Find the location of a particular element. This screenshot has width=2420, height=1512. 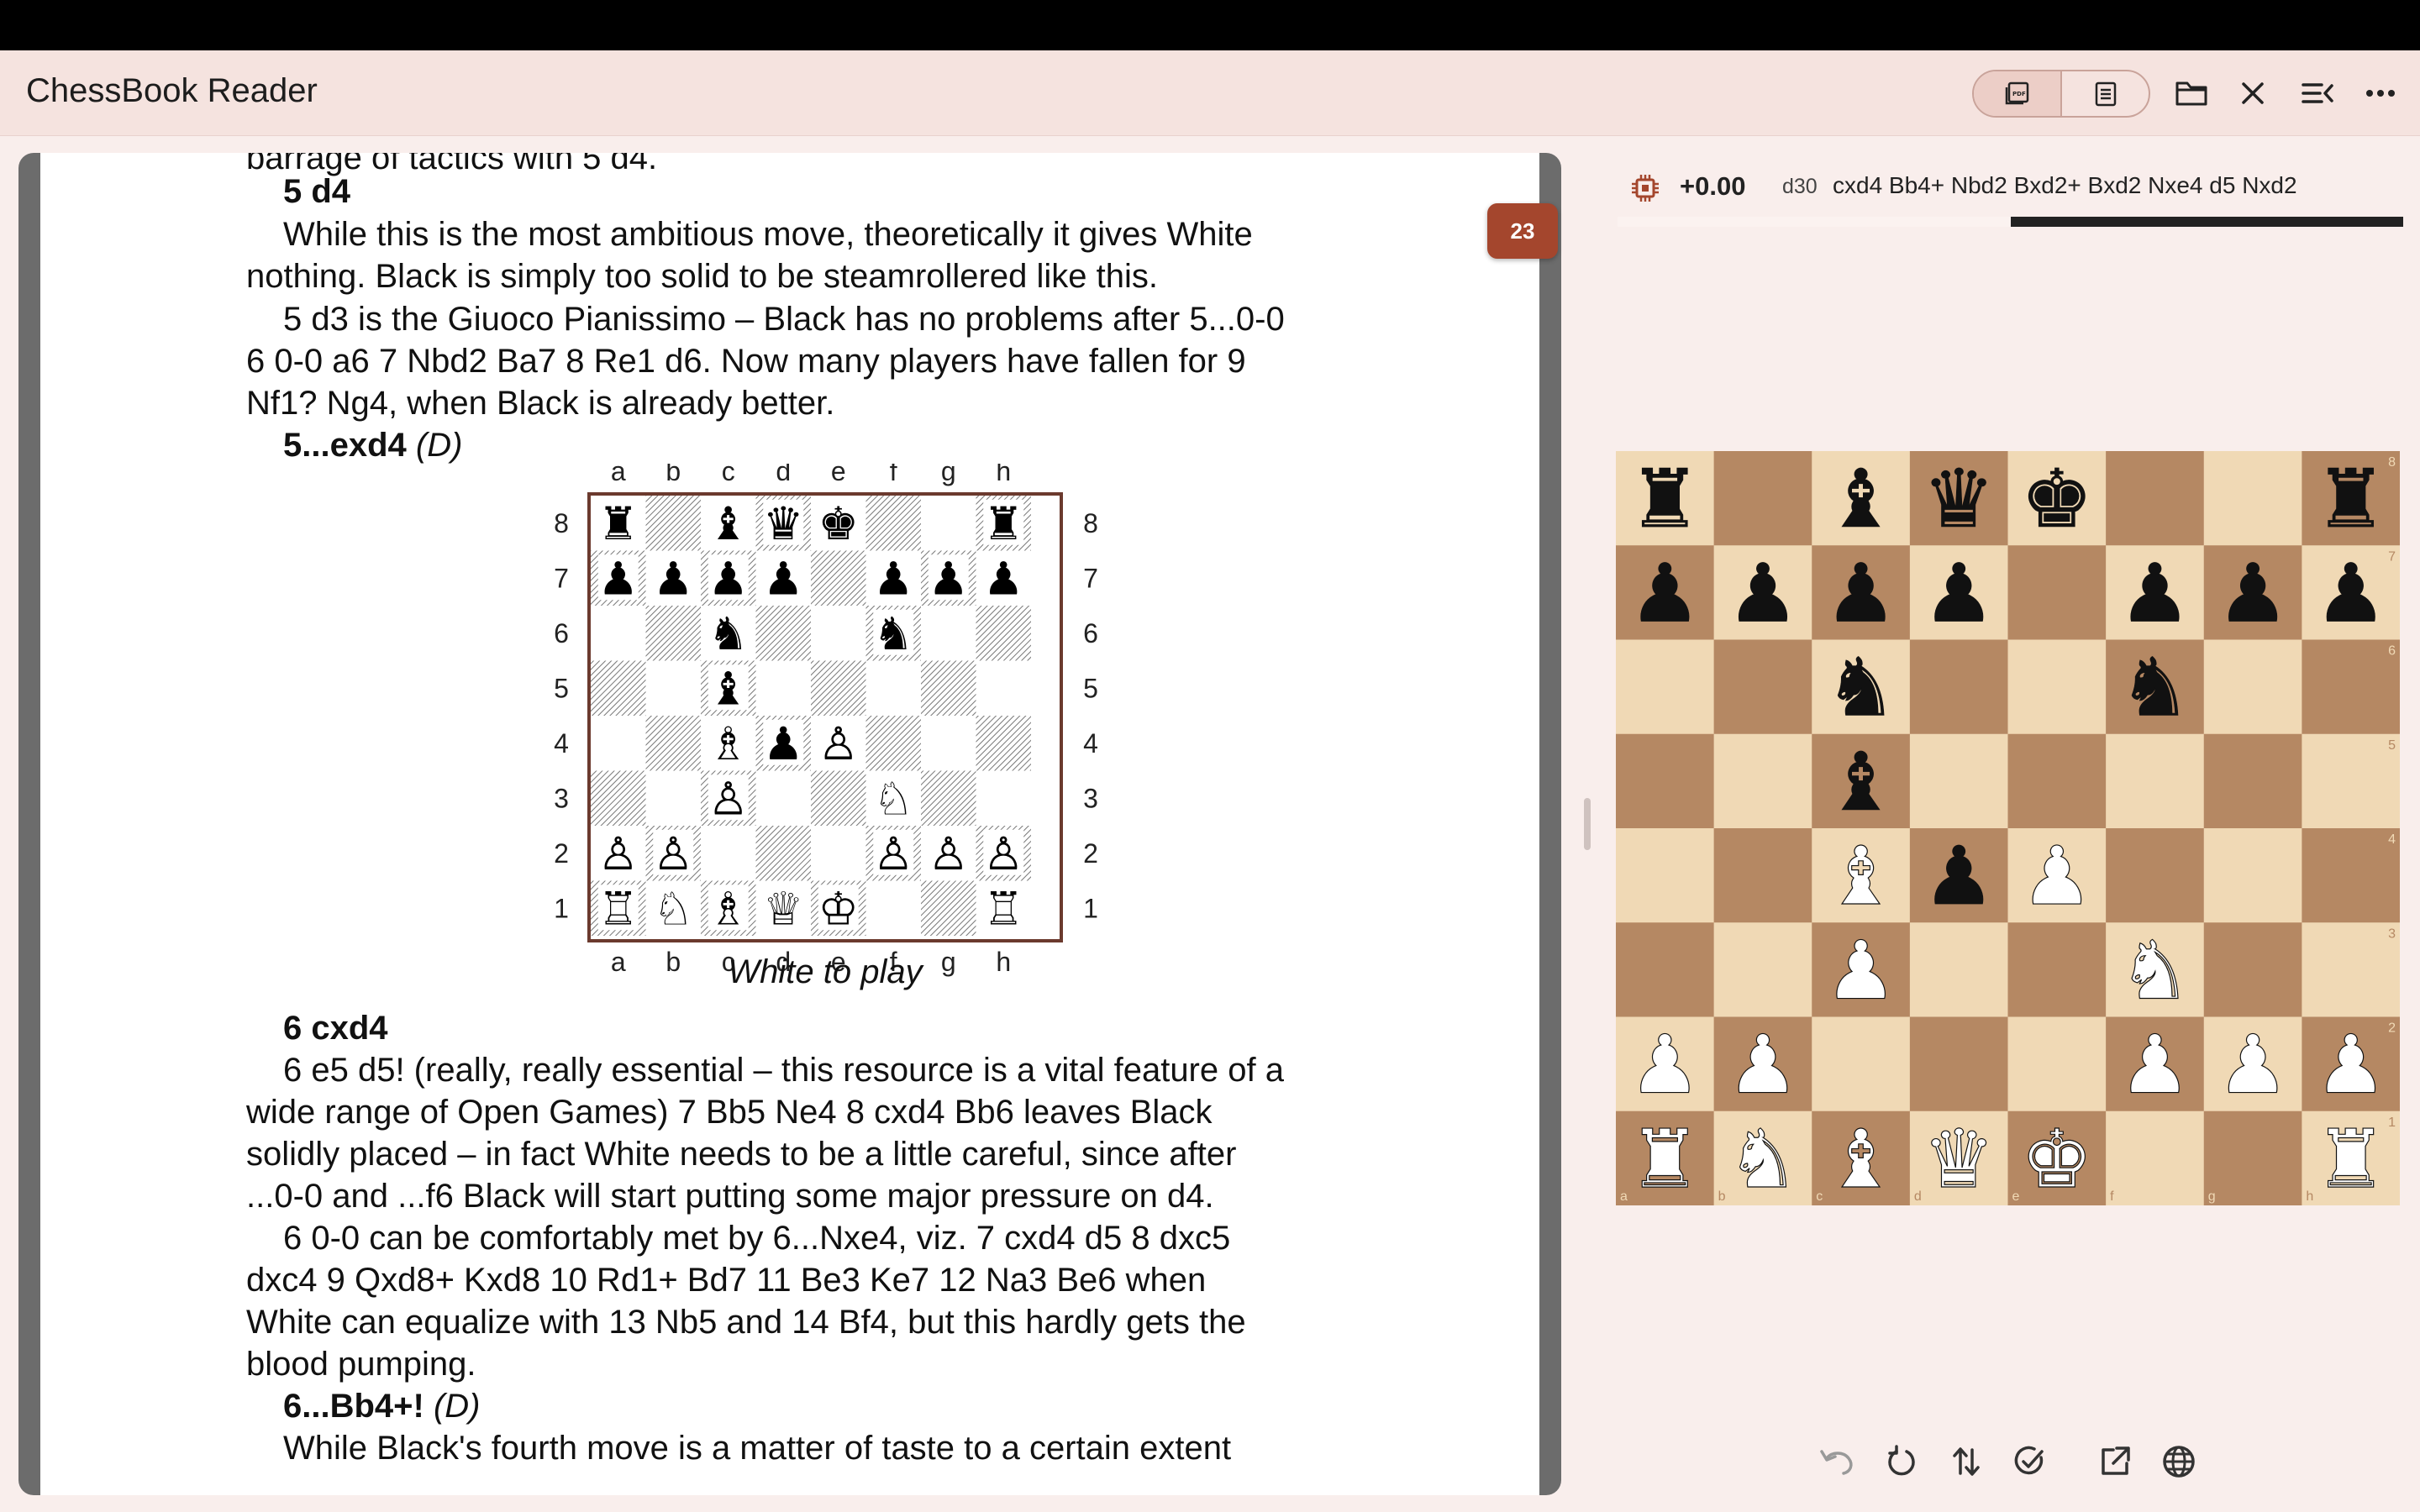

board-square-f4 is located at coordinates (2155, 875).